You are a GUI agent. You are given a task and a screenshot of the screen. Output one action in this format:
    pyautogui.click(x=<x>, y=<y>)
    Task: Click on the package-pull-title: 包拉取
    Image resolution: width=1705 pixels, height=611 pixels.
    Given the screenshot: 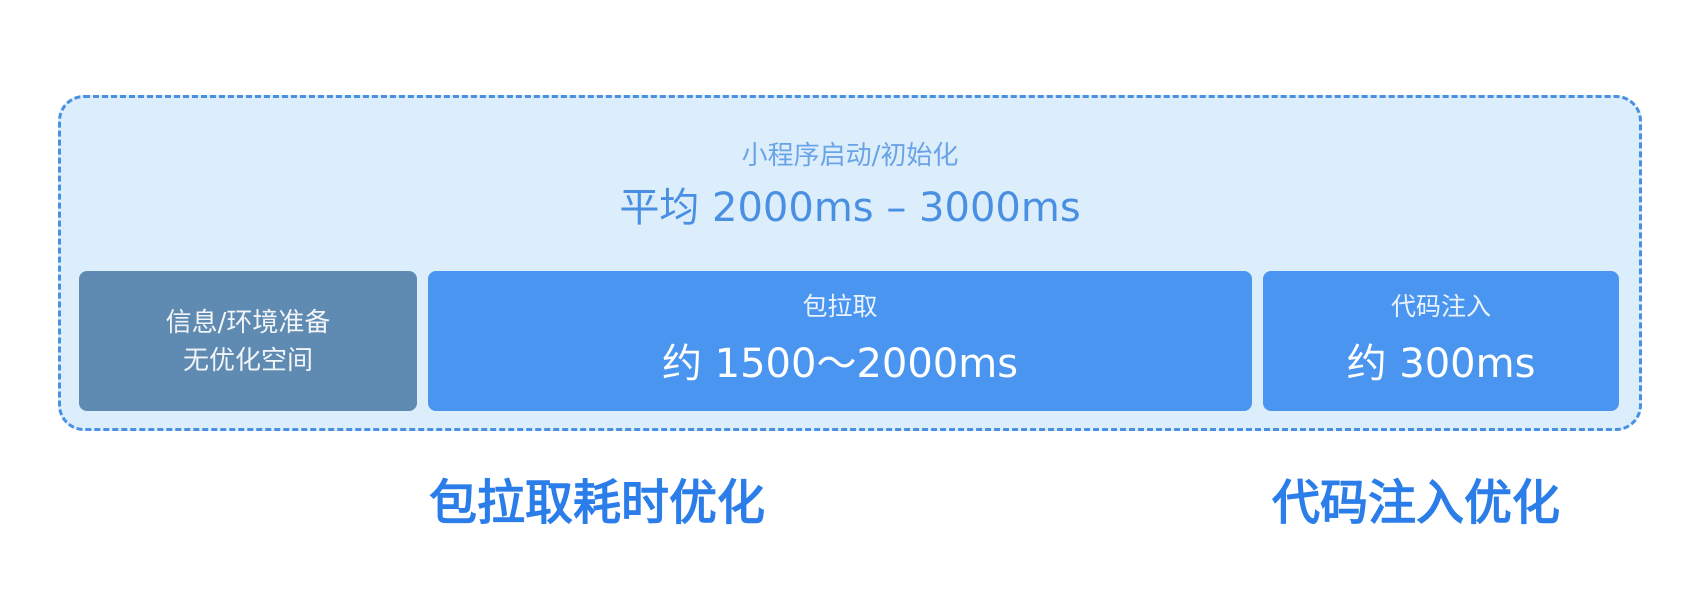 What is the action you would take?
    pyautogui.click(x=840, y=306)
    